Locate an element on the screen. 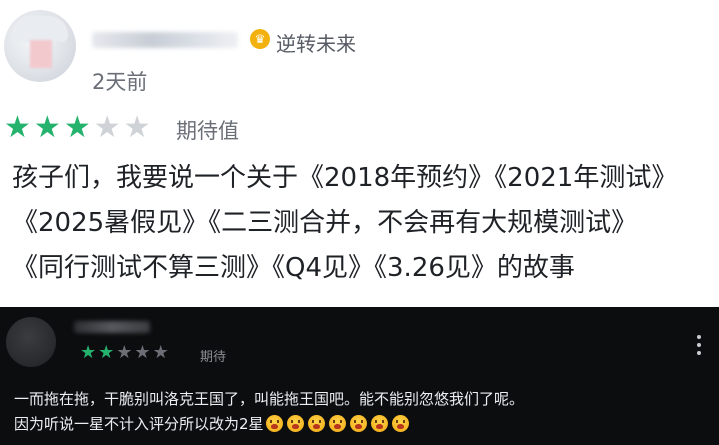 This screenshot has height=445, width=719. more-options-icon is located at coordinates (699, 350).